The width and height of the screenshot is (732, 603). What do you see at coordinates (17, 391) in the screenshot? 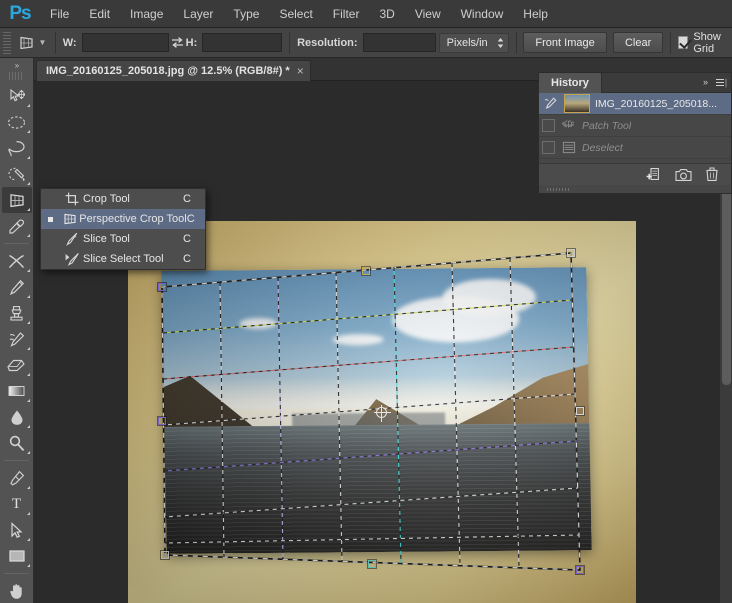
I see `gradient-tool` at bounding box center [17, 391].